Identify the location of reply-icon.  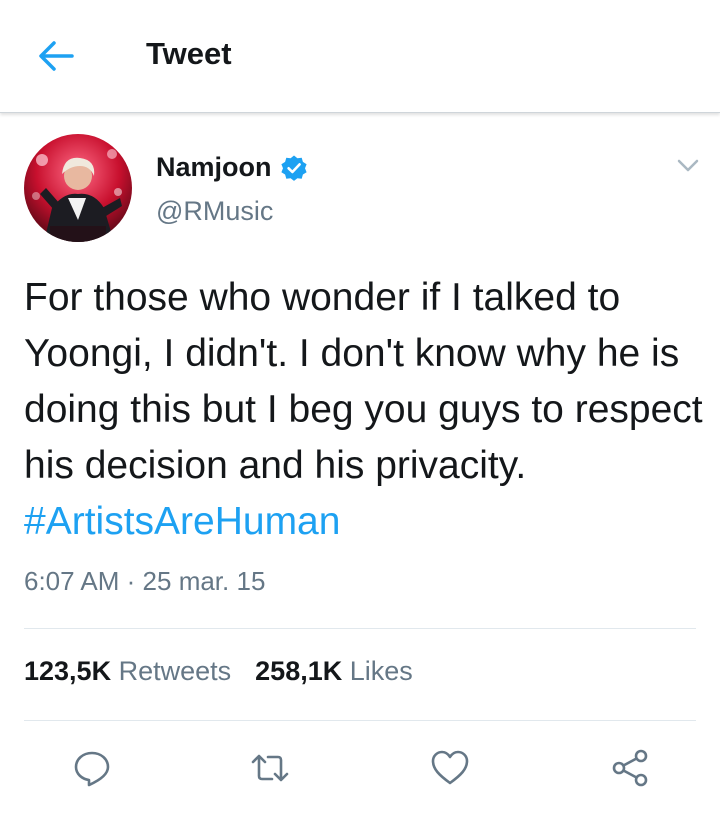
(92, 769).